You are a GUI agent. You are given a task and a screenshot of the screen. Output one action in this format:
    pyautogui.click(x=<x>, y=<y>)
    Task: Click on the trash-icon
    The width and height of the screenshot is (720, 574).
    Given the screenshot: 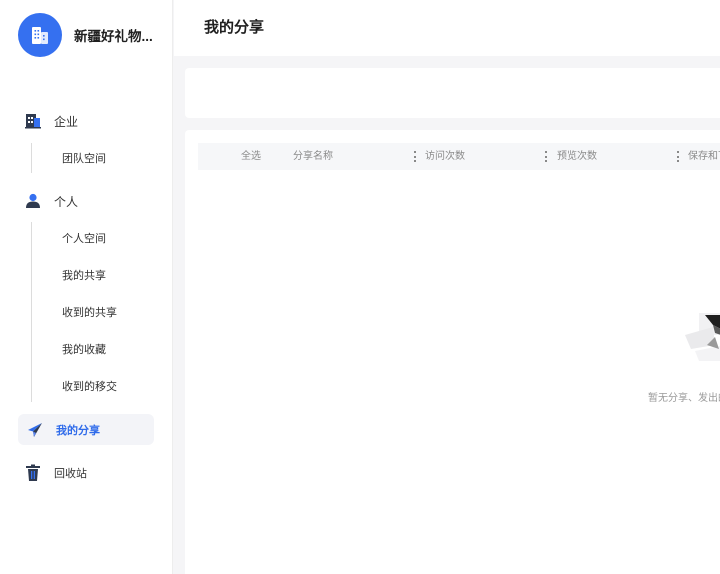 What is the action you would take?
    pyautogui.click(x=33, y=473)
    